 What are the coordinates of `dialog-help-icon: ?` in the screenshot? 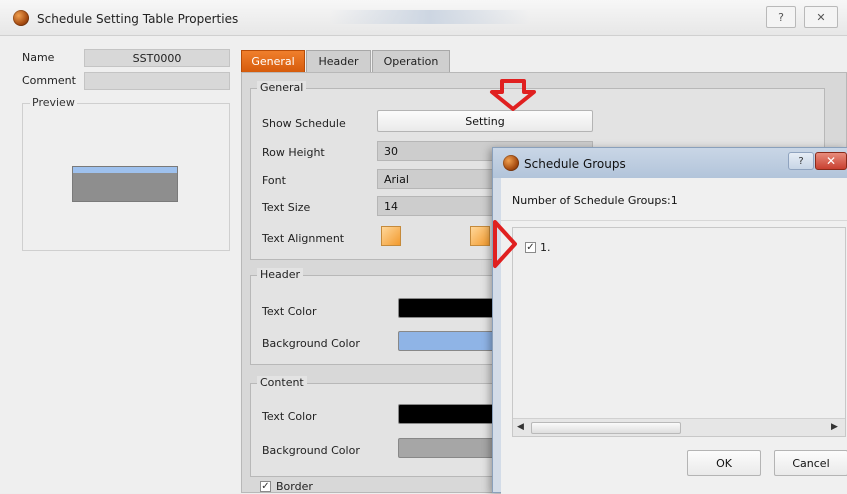 It's located at (801, 161).